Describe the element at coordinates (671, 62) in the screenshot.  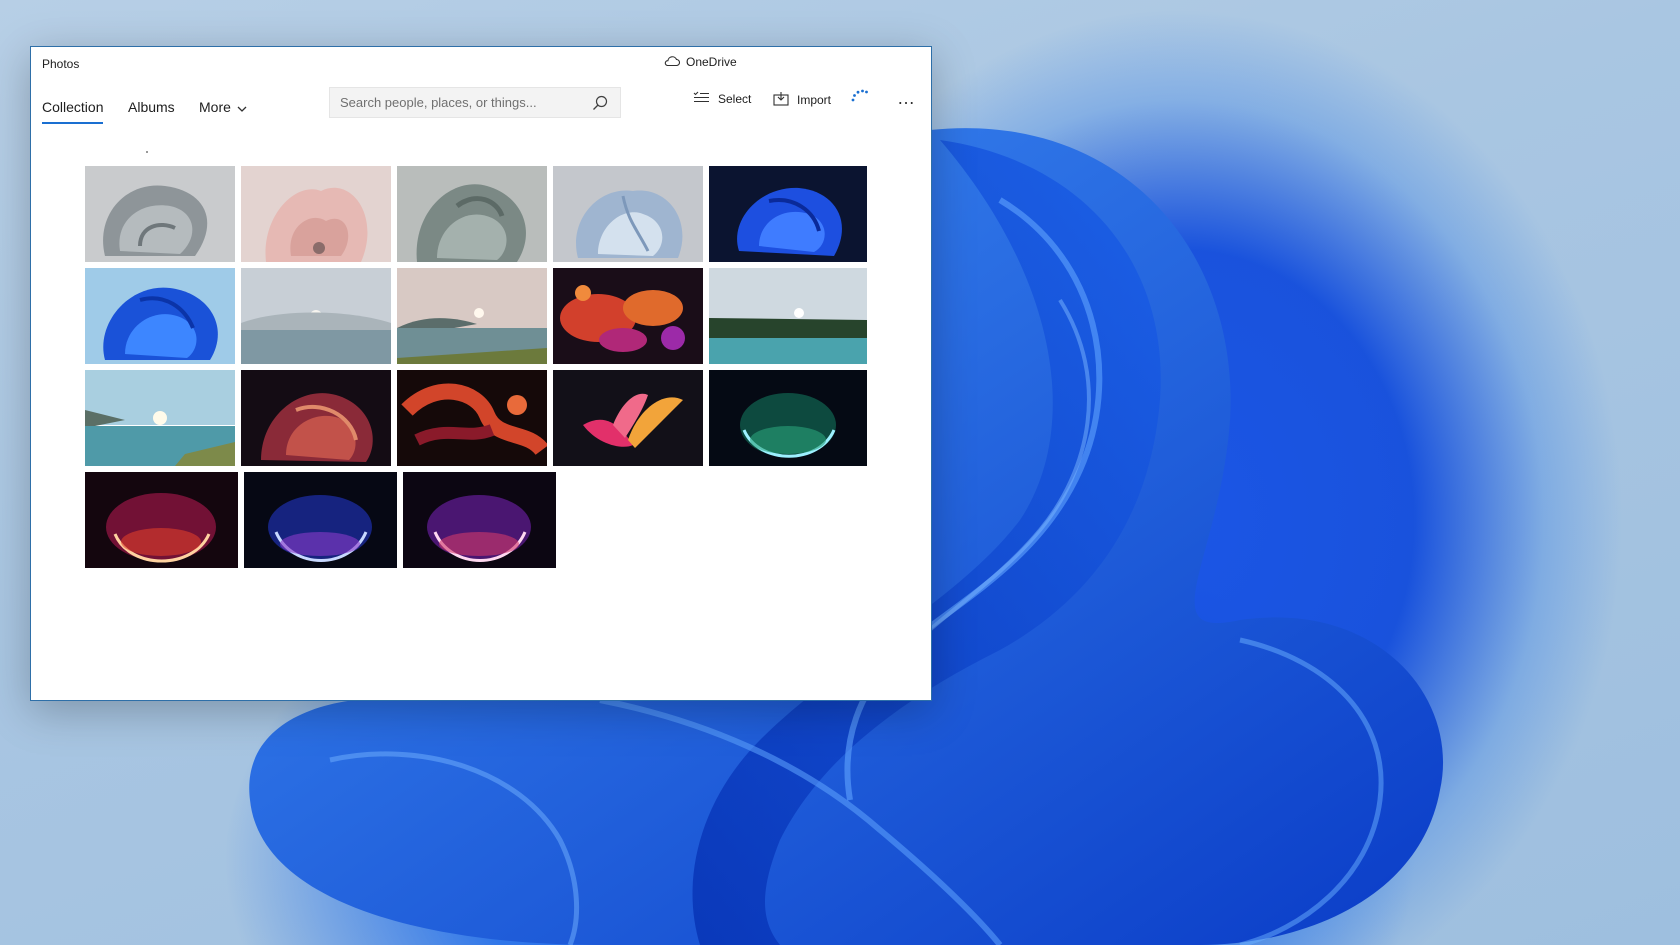
I see `cloud-icon` at that location.